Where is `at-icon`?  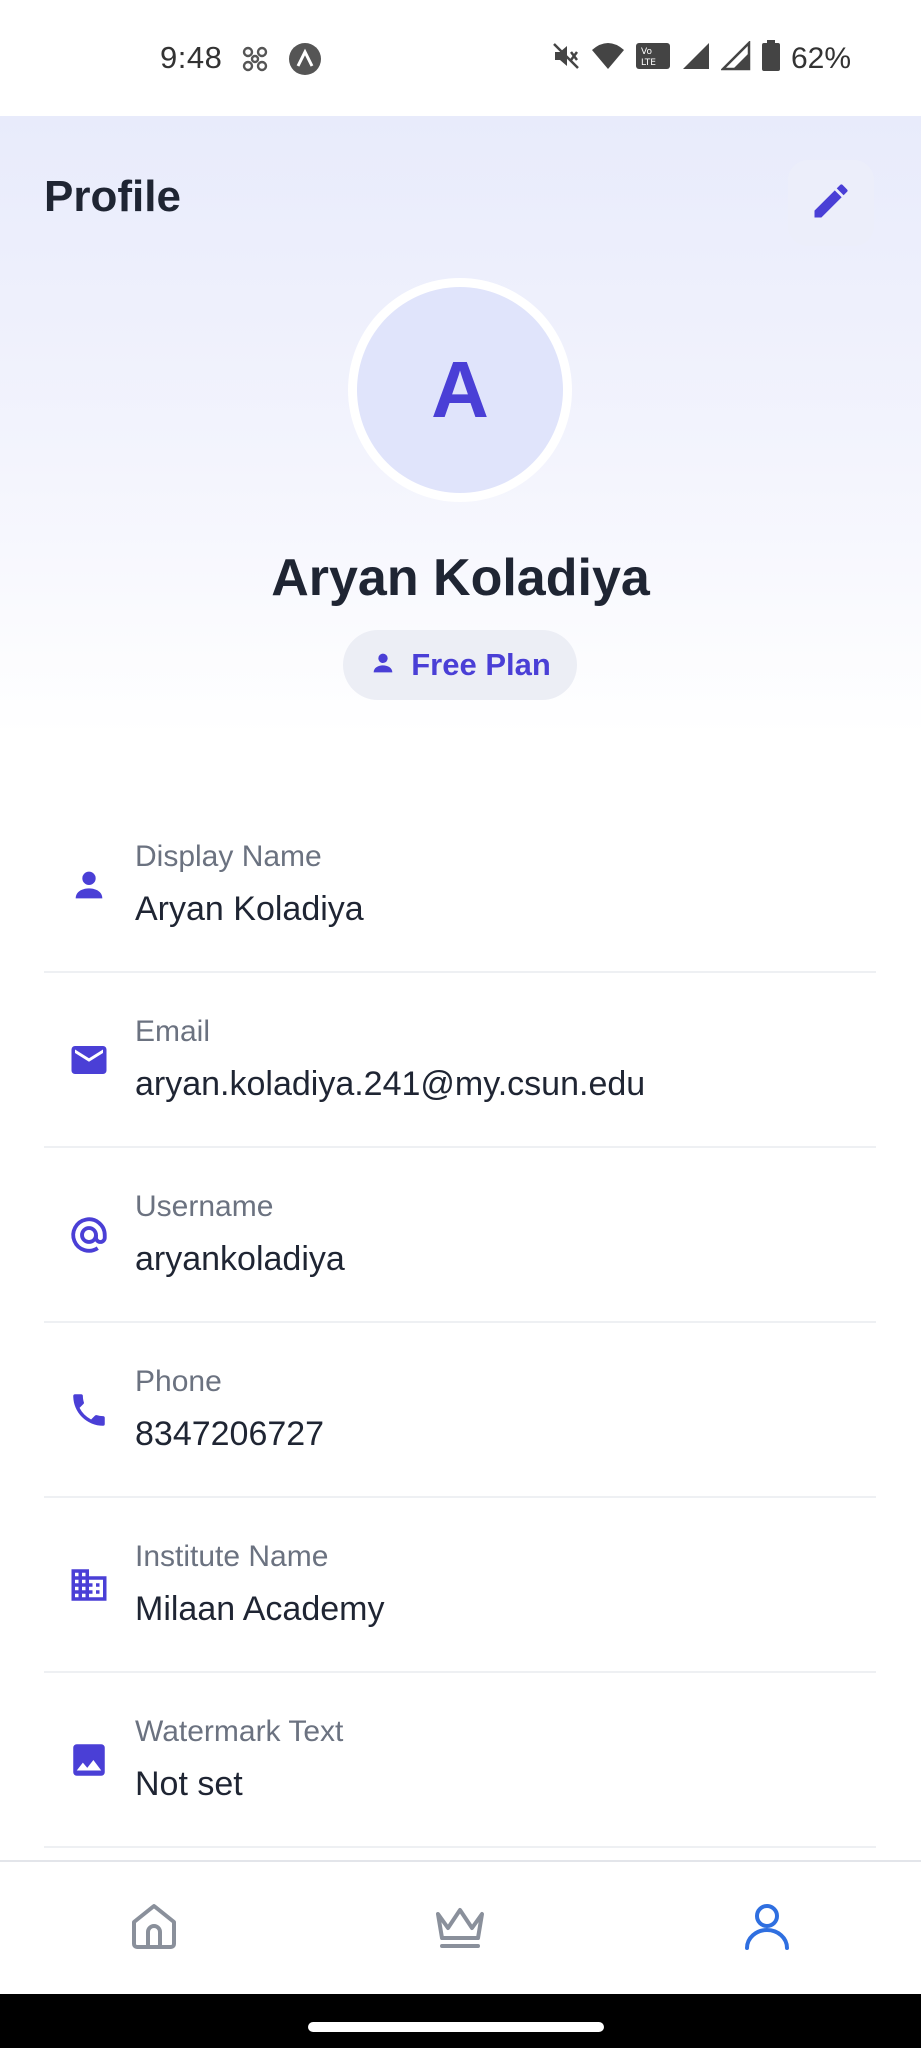 at-icon is located at coordinates (89, 1235).